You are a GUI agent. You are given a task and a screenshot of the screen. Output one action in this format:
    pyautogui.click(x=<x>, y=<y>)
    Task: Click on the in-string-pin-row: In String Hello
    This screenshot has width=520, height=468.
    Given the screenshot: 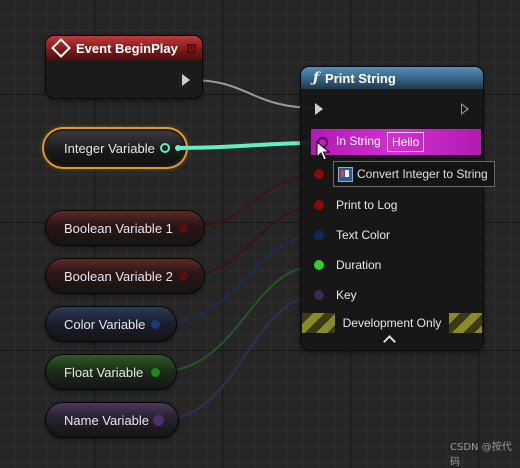 What is the action you would take?
    pyautogui.click(x=396, y=142)
    